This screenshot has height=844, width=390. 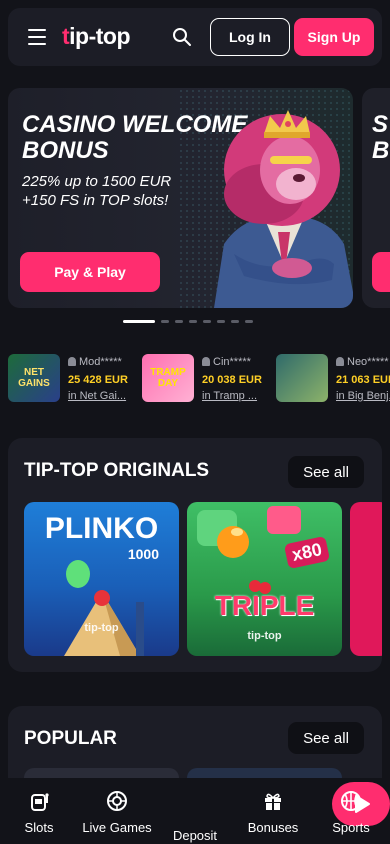 I want to click on nav-label: Slots, so click(x=39, y=827).